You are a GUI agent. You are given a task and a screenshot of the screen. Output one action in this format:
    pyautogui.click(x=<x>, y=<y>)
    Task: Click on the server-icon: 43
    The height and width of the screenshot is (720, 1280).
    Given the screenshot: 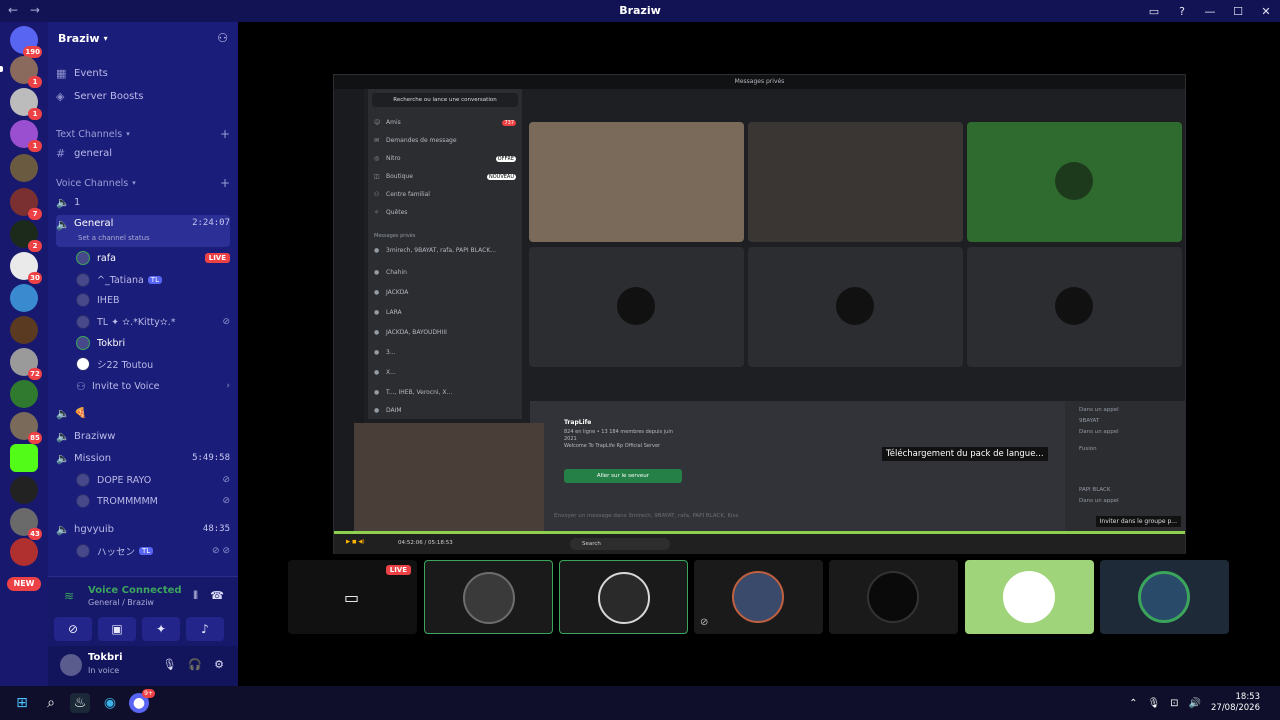 What is the action you would take?
    pyautogui.click(x=26, y=524)
    